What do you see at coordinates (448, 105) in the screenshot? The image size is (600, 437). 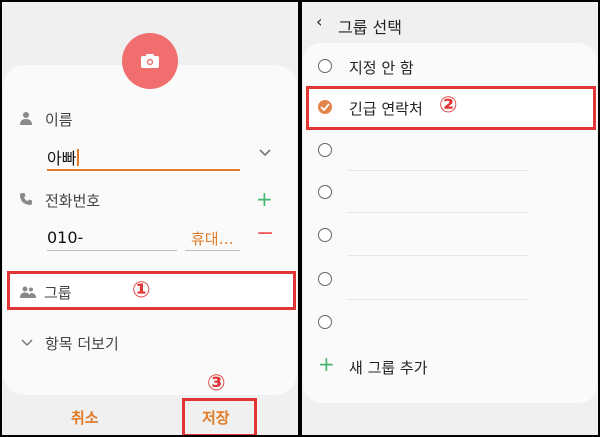 I see `step-2-marker: ②` at bounding box center [448, 105].